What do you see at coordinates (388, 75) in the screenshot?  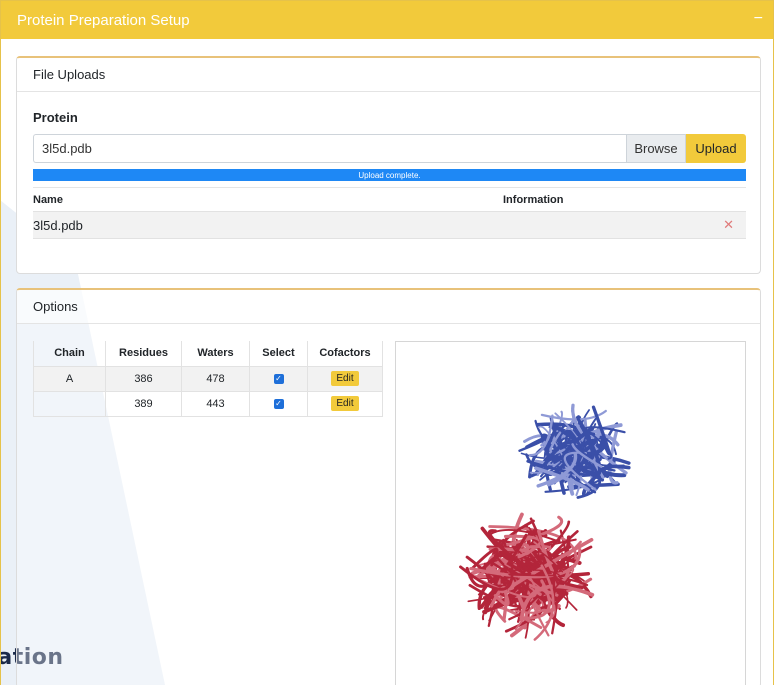 I see `file-uploads-header: File Uploads` at bounding box center [388, 75].